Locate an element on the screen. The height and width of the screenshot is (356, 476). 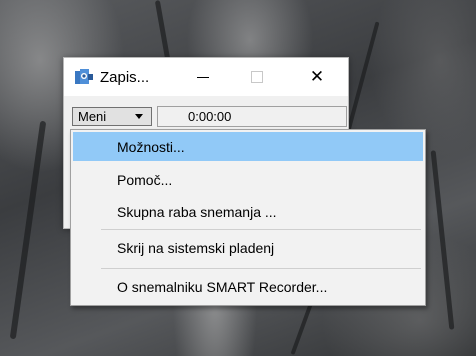
maximize-button is located at coordinates (257, 77).